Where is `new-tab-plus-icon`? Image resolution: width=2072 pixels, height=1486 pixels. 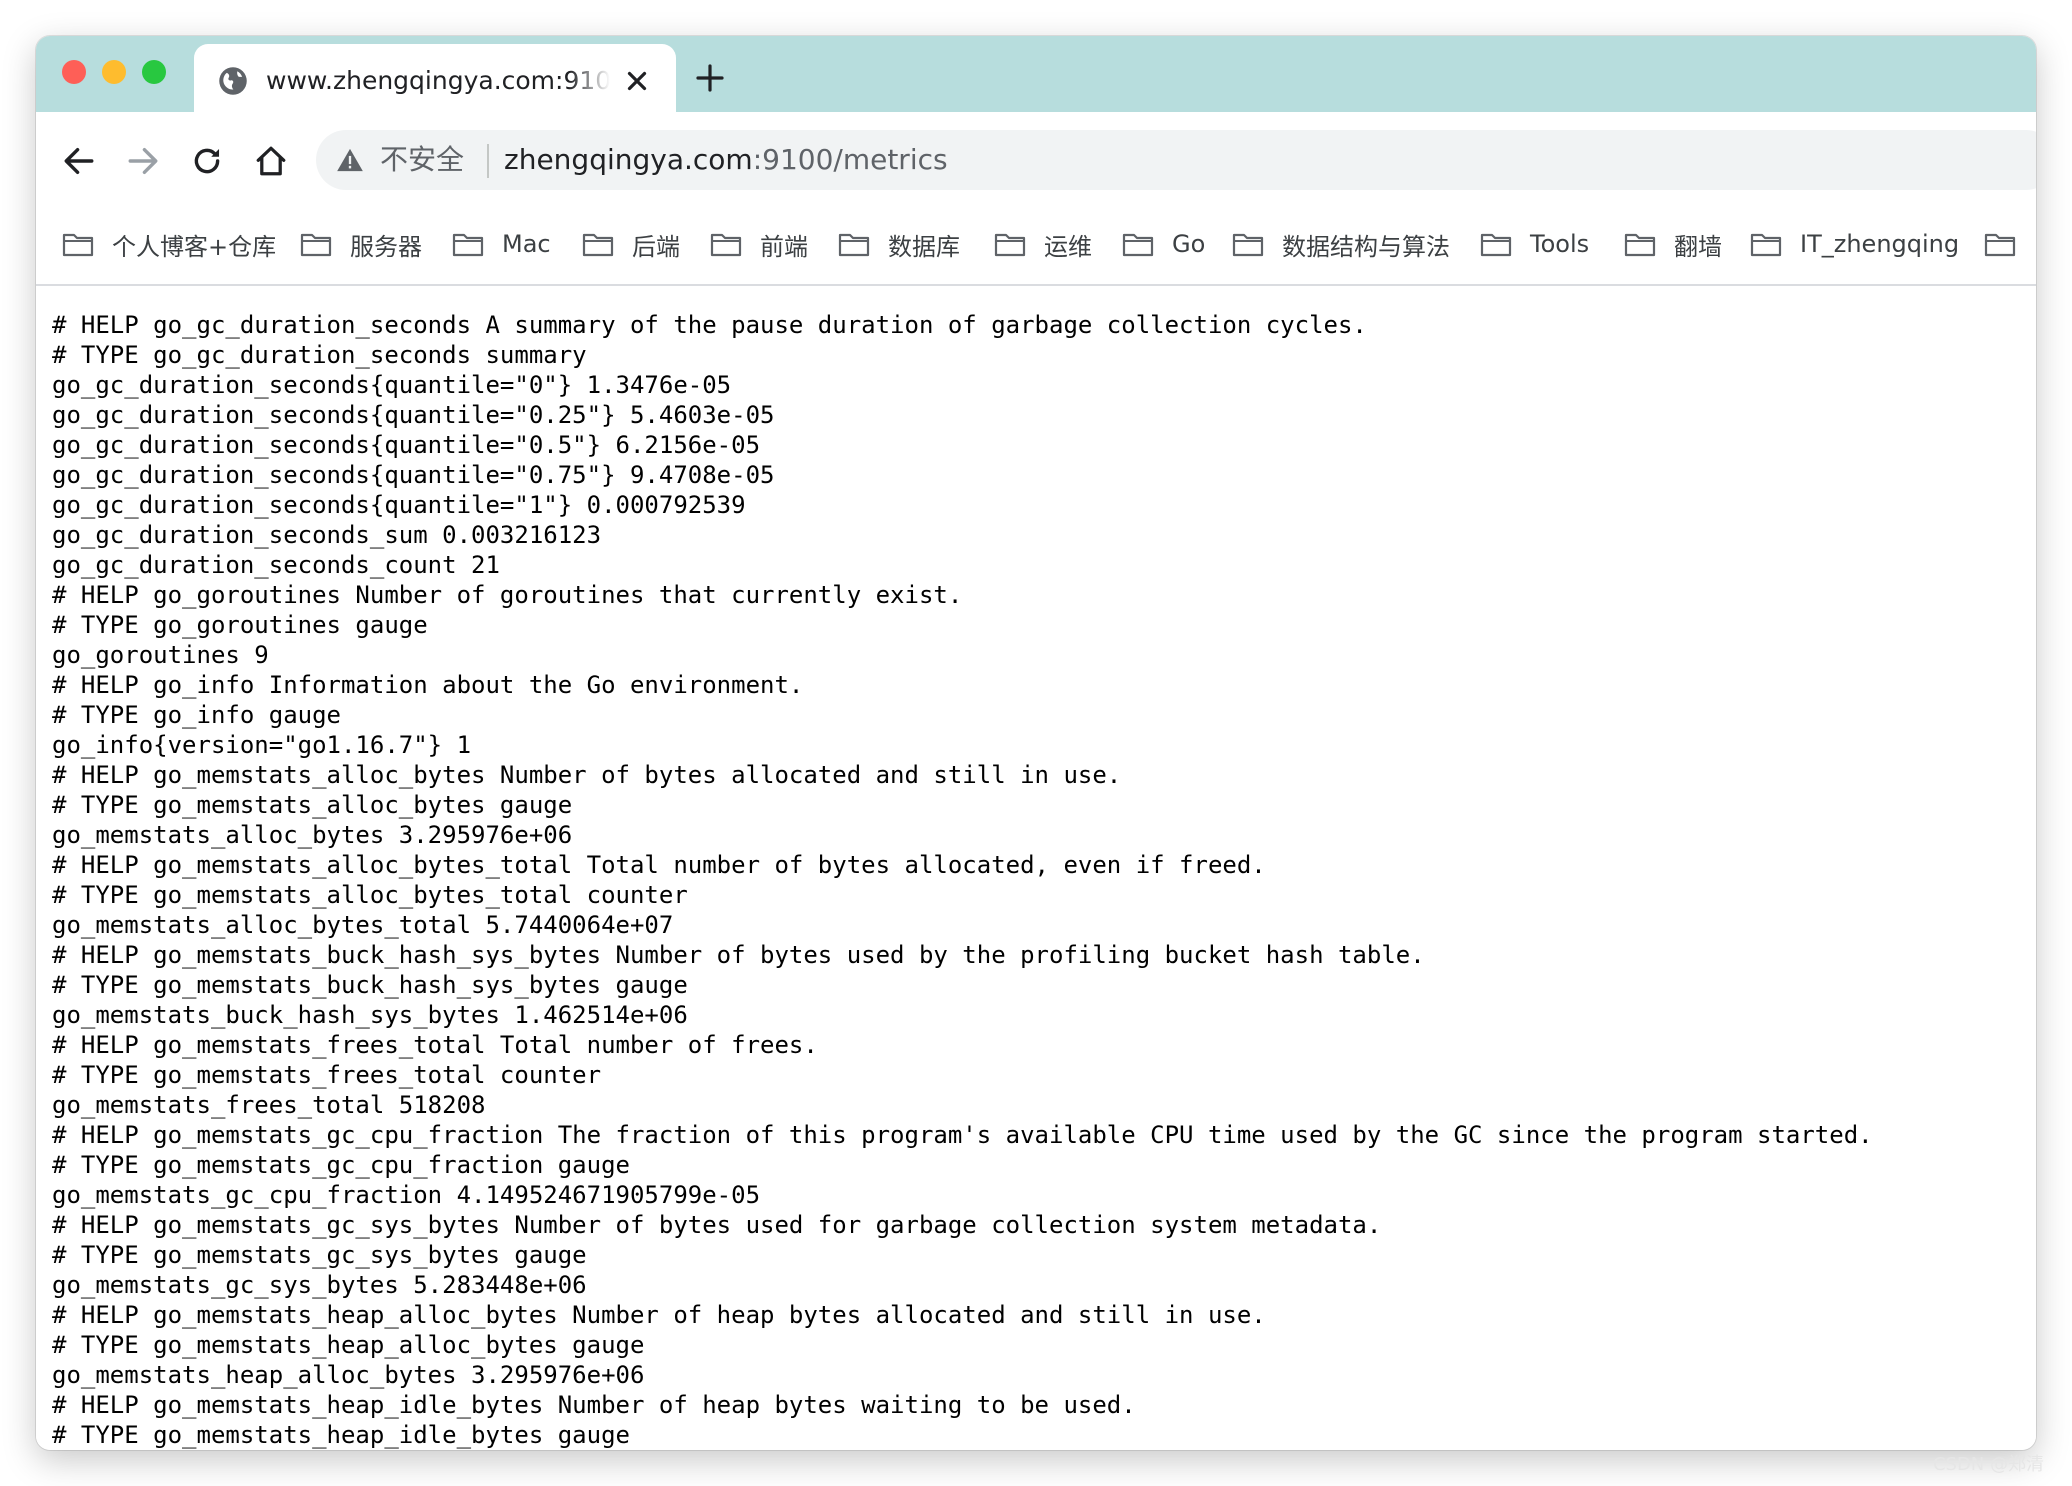
new-tab-plus-icon is located at coordinates (710, 78).